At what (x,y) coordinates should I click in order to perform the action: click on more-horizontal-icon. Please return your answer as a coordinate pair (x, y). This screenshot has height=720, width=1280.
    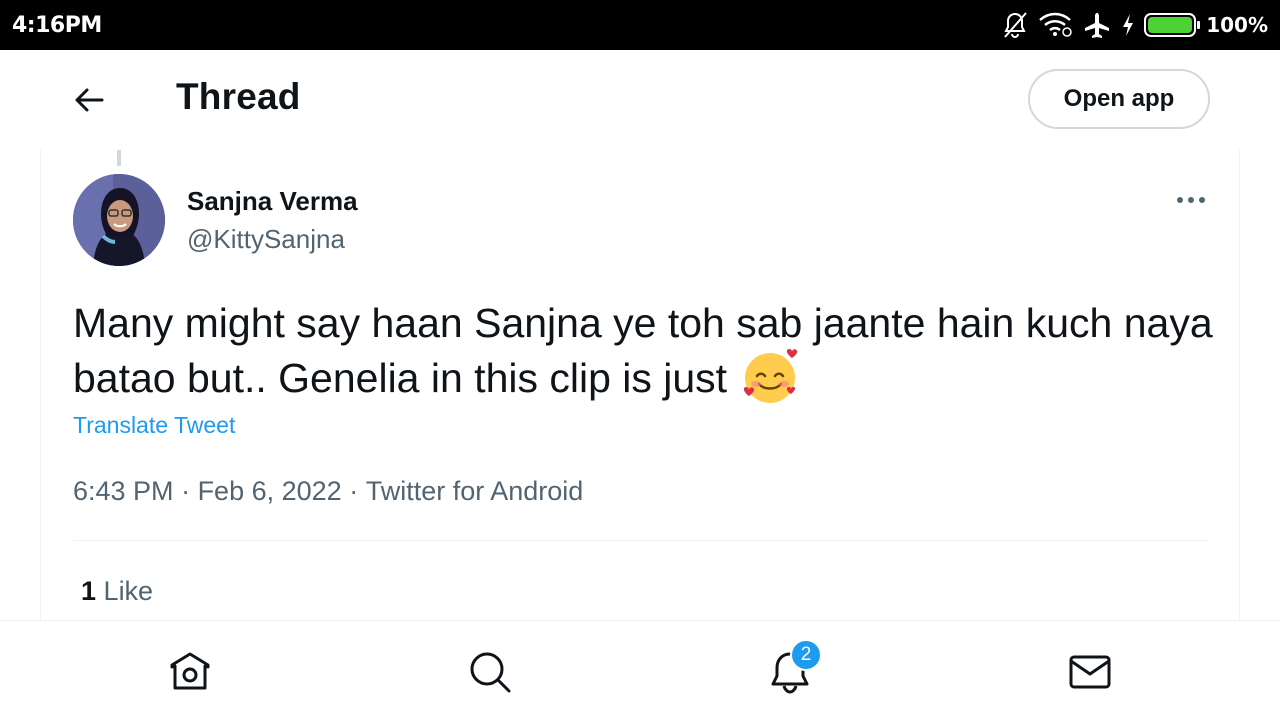
    Looking at the image, I should click on (1191, 200).